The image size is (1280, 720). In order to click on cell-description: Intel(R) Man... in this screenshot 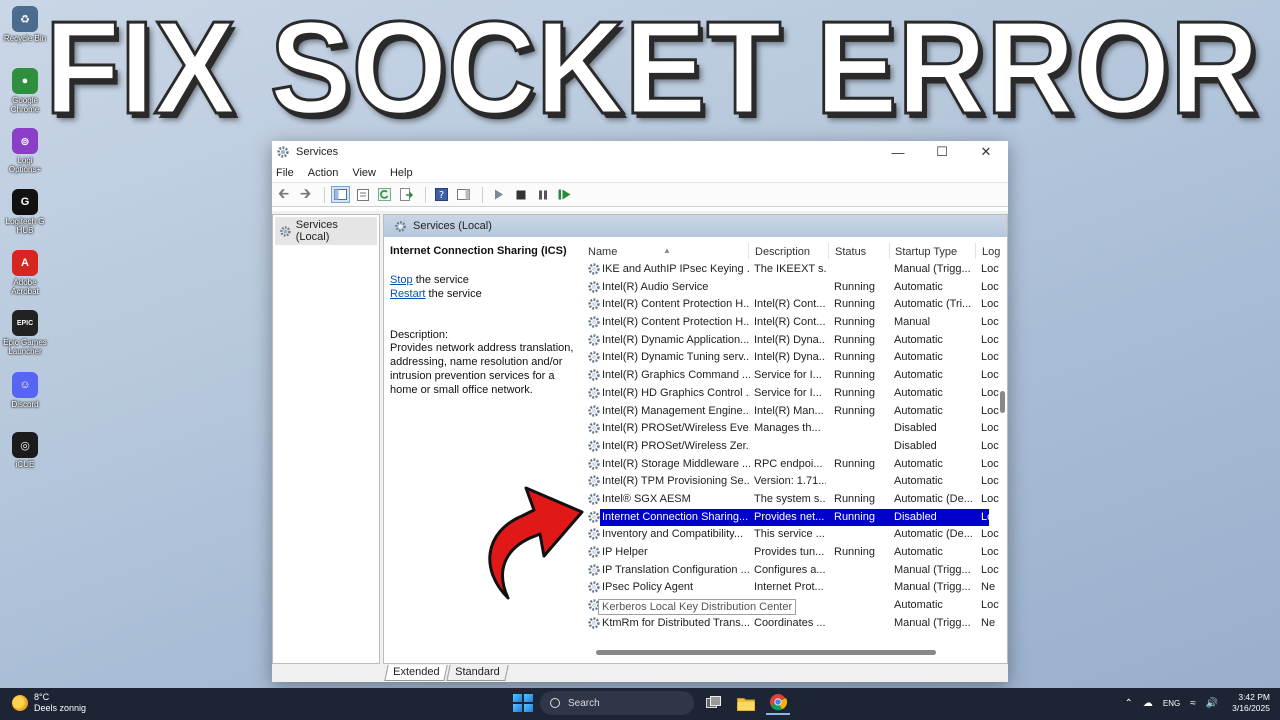, I will do `click(789, 410)`.